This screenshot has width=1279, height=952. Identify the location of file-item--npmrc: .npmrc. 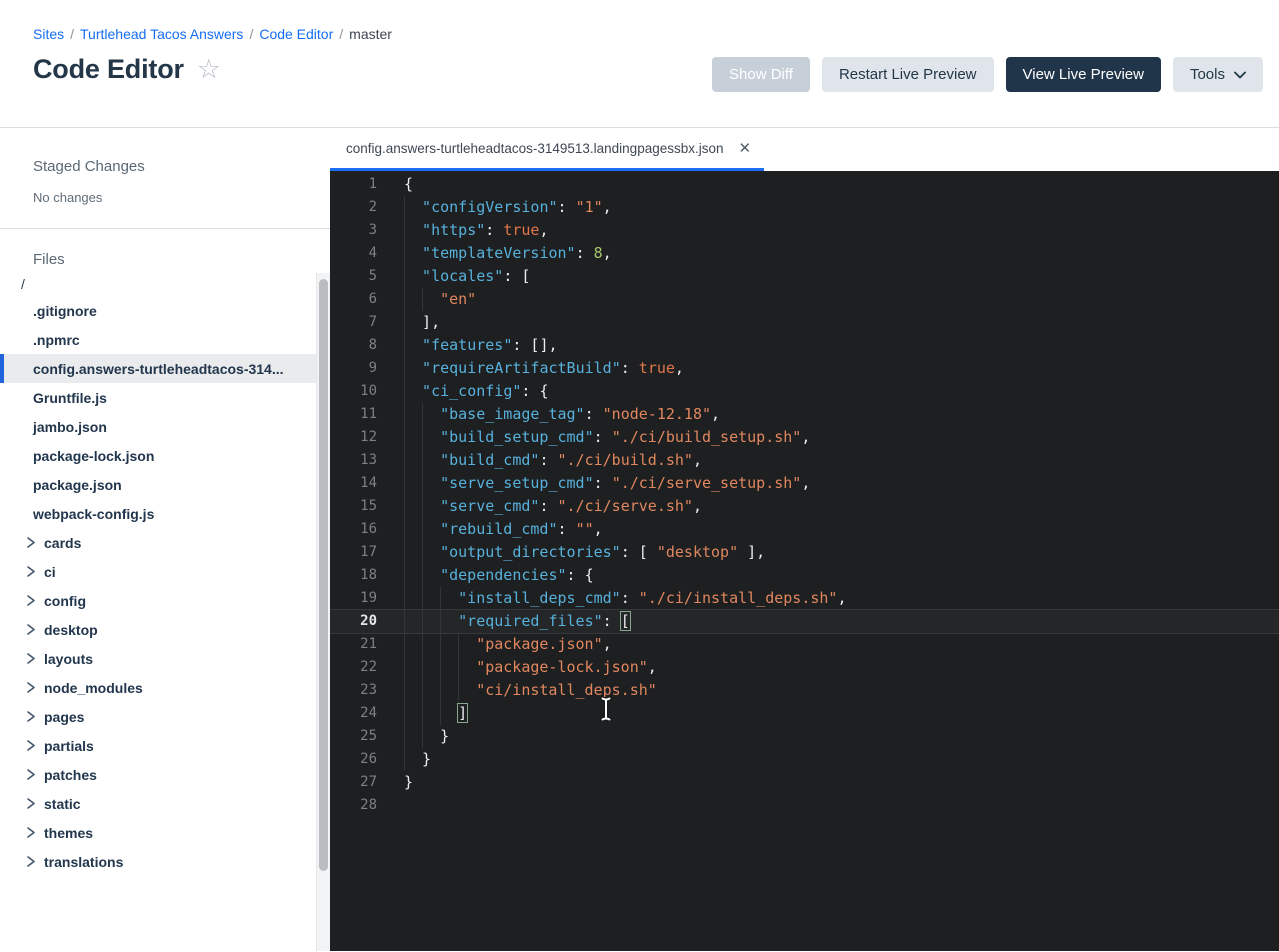
(165, 339).